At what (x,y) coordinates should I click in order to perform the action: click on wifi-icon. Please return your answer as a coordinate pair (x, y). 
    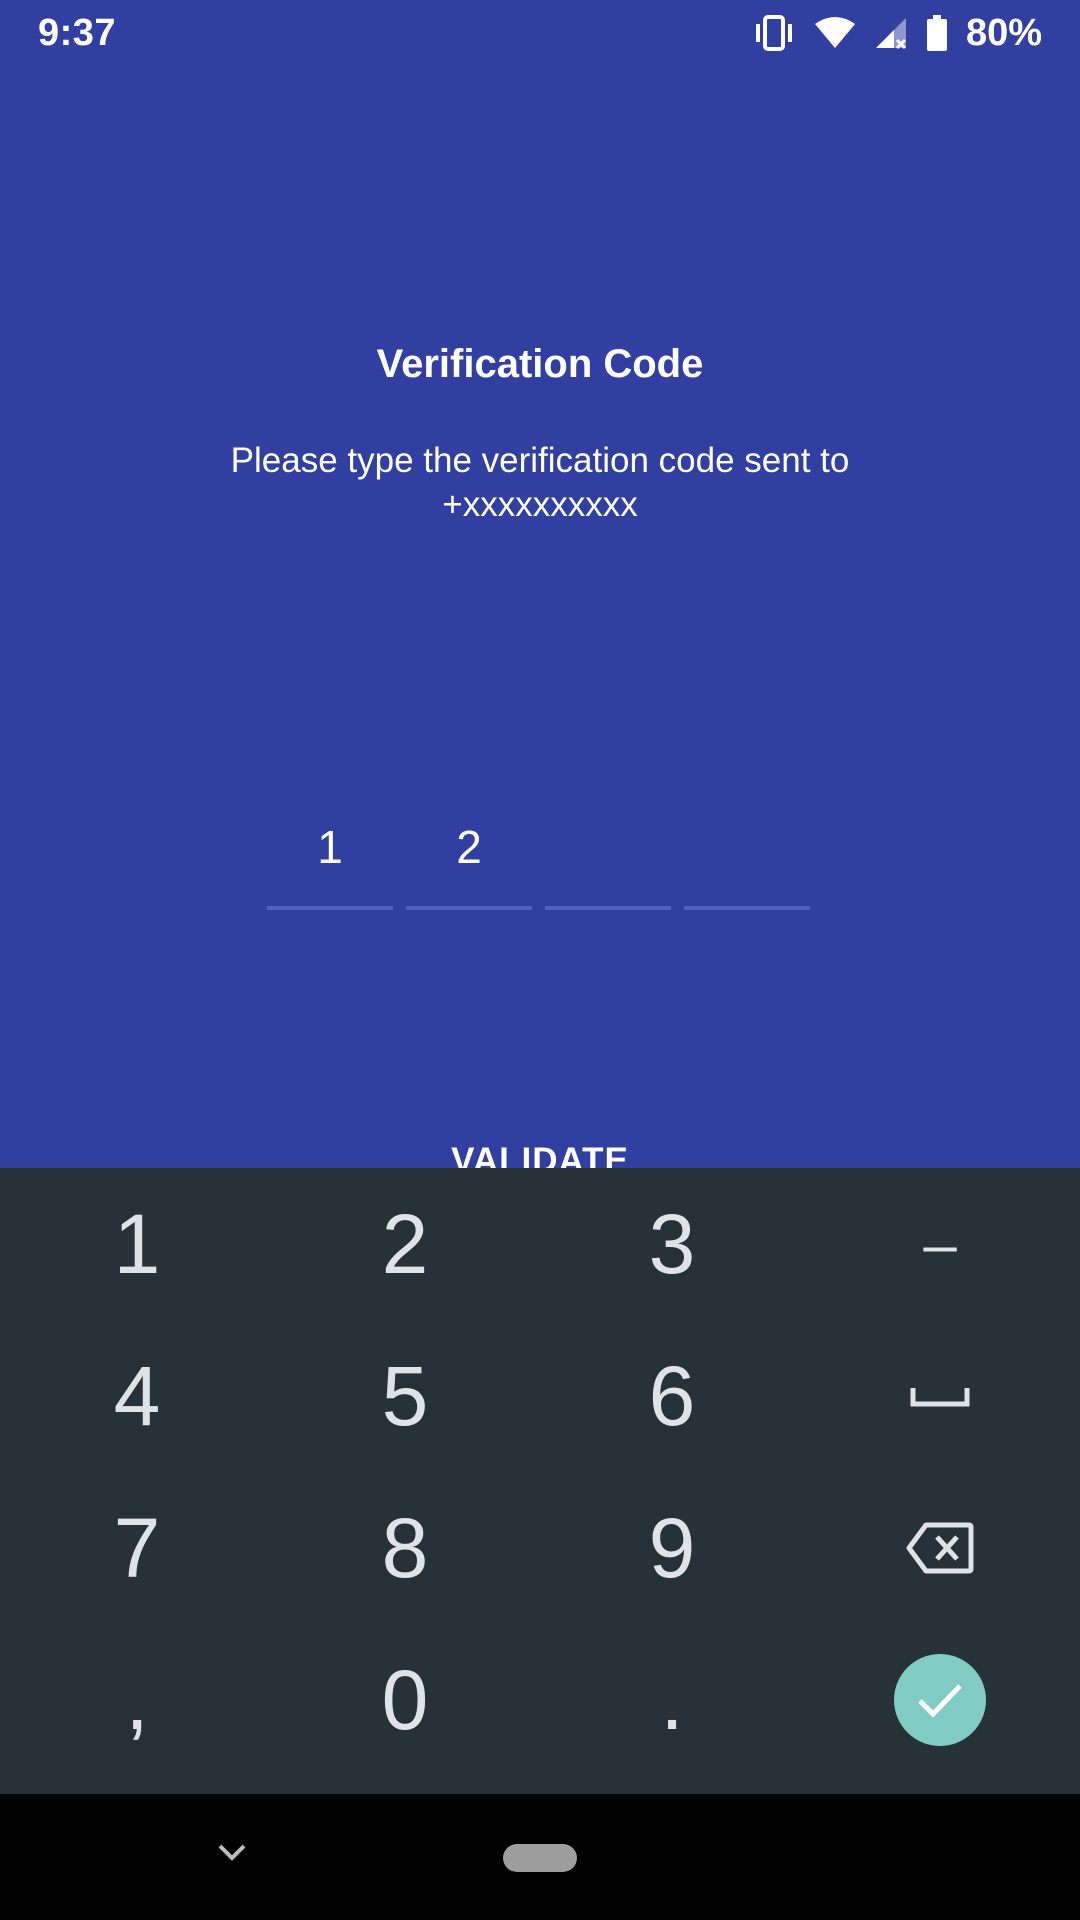
    Looking at the image, I should click on (835, 33).